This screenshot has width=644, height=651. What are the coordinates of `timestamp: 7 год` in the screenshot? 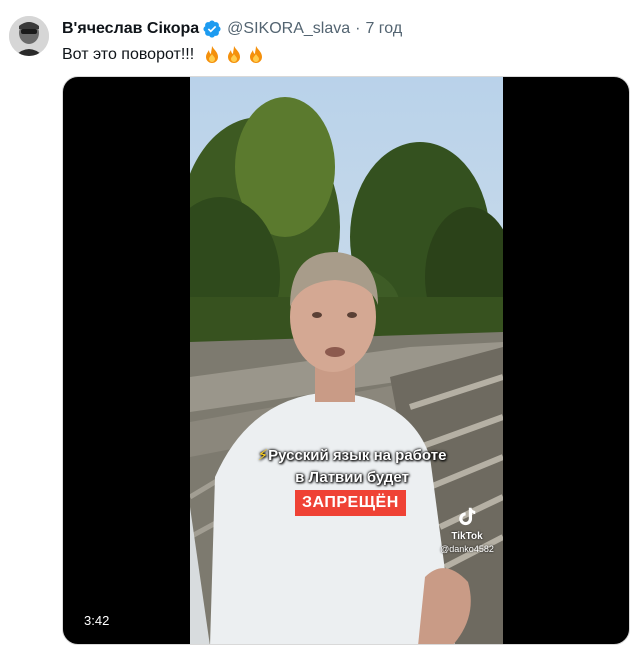 It's located at (383, 29).